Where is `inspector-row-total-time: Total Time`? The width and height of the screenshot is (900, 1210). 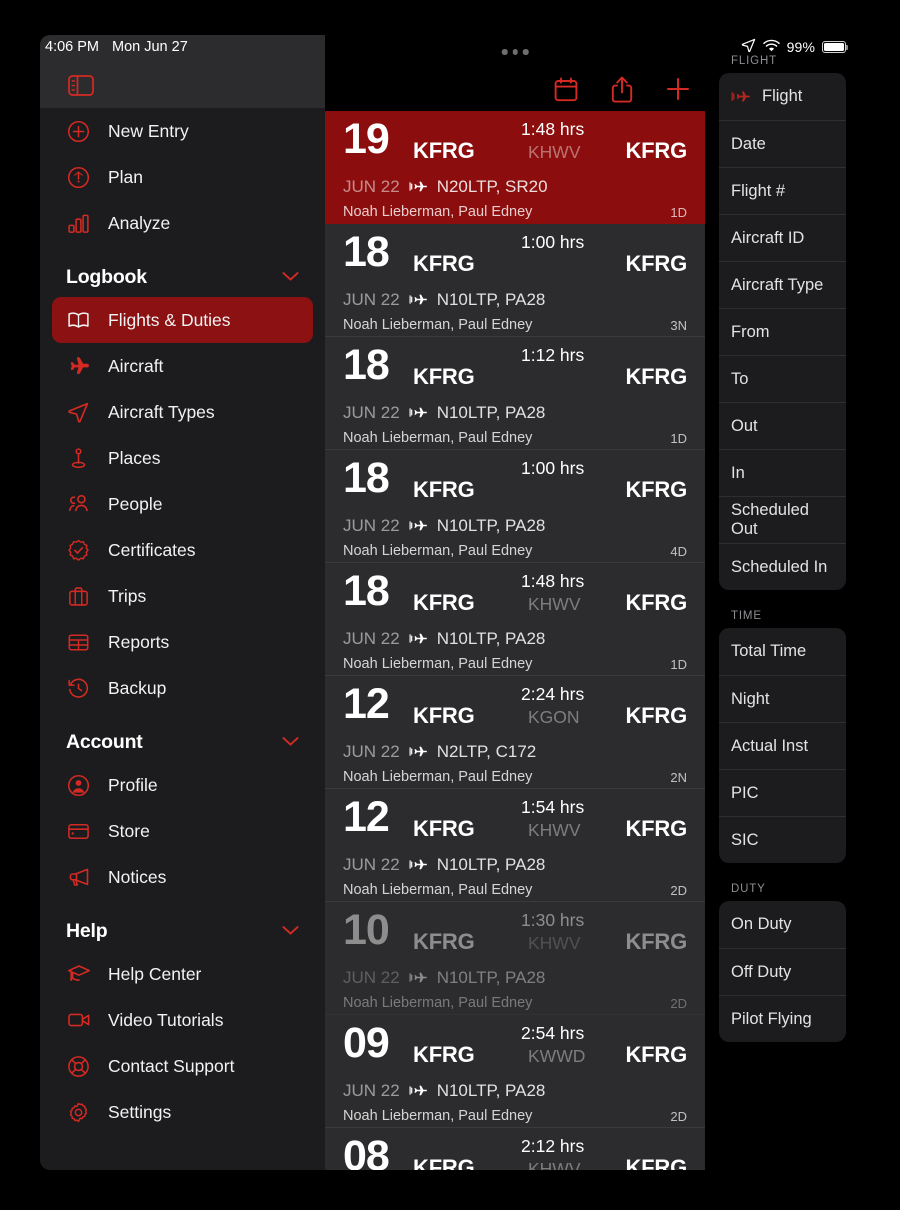
inspector-row-total-time: Total Time is located at coordinates (782, 651).